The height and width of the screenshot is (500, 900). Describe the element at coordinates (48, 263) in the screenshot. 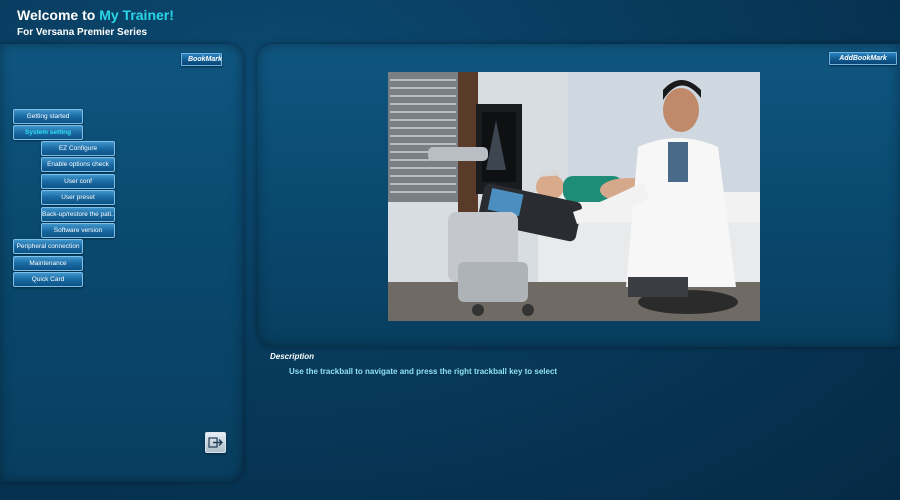

I see `menu-item-maintenance: Maintenance` at that location.